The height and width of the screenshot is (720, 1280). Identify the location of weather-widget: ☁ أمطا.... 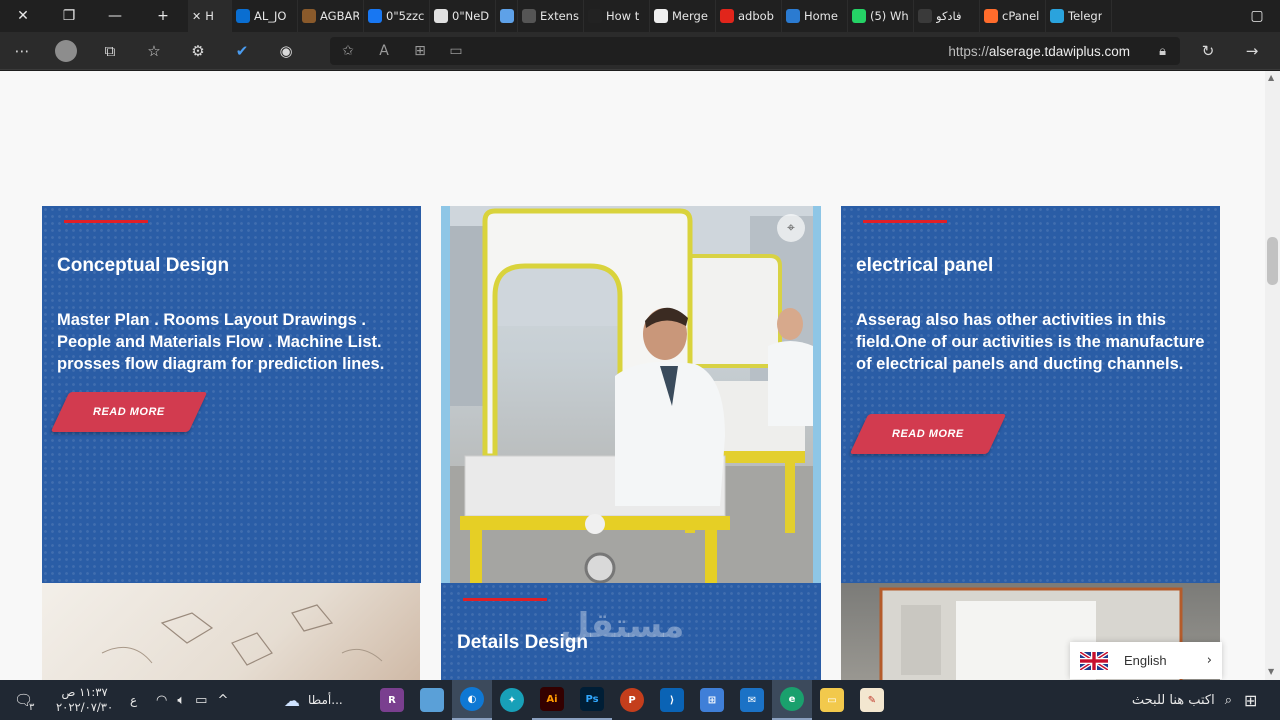
(313, 700).